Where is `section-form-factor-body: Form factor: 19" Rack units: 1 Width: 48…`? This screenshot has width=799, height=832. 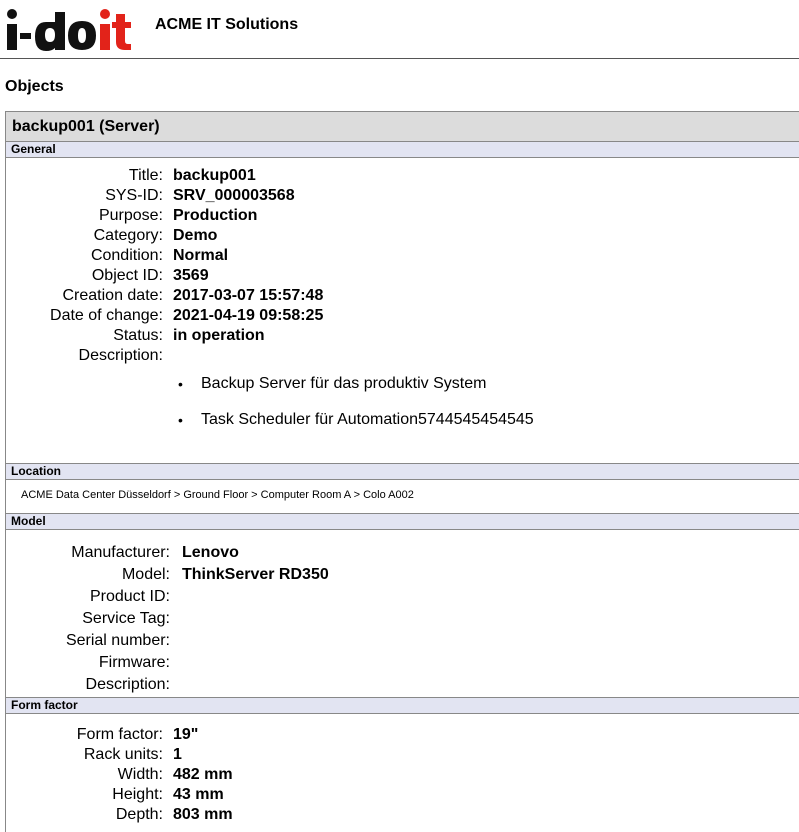 section-form-factor-body: Form factor: 19" Rack units: 1 Width: 48… is located at coordinates (402, 769).